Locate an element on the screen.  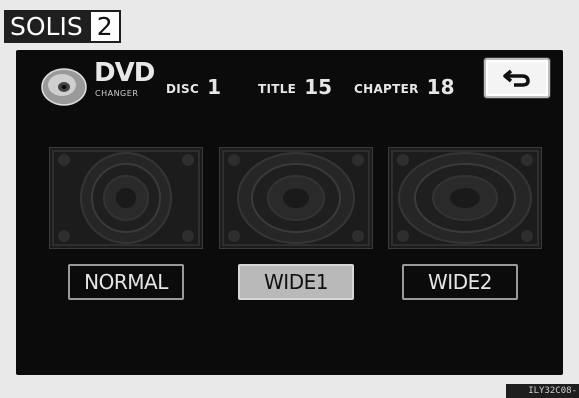
back-button is located at coordinates (517, 78).